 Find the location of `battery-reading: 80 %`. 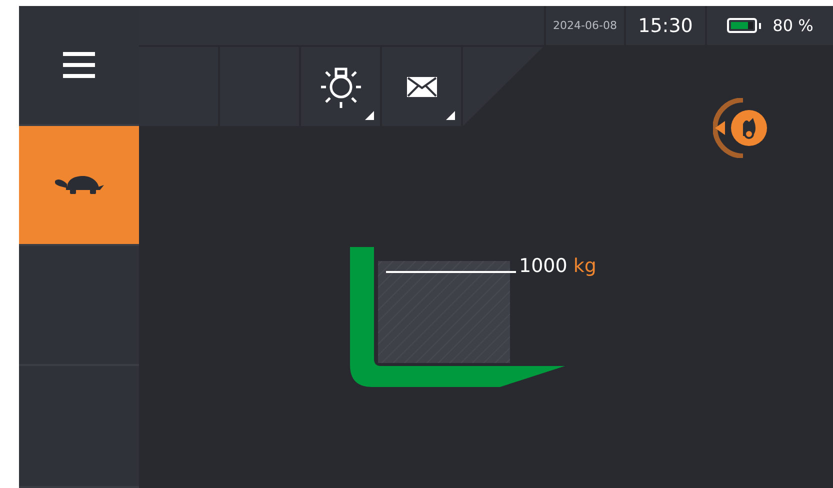

battery-reading: 80 % is located at coordinates (793, 25).